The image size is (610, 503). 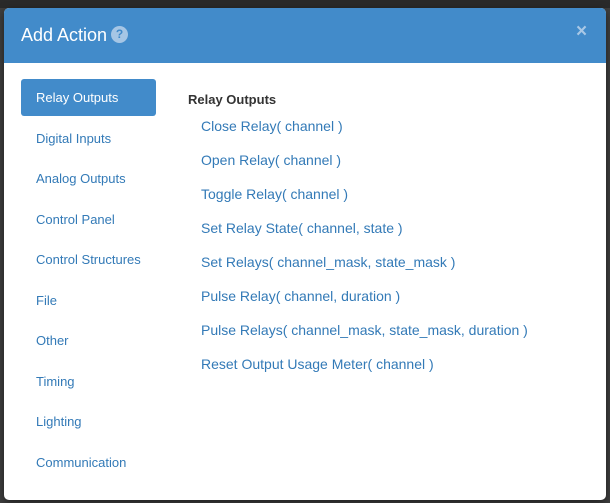 What do you see at coordinates (88, 219) in the screenshot?
I see `sidebar-item-control-panel: Control Panel` at bounding box center [88, 219].